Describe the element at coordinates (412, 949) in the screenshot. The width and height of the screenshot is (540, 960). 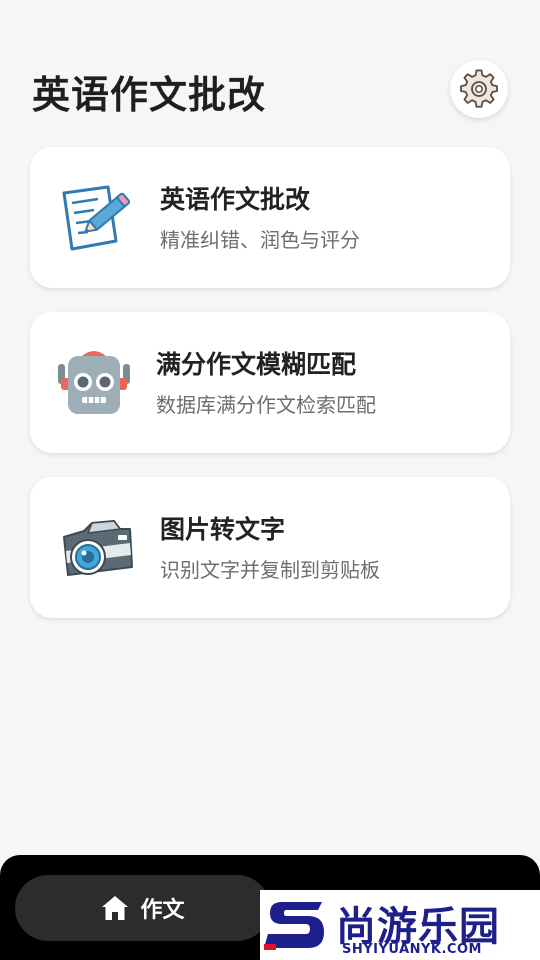
I see `watermark-url: SHYIYUANYK.COM` at that location.